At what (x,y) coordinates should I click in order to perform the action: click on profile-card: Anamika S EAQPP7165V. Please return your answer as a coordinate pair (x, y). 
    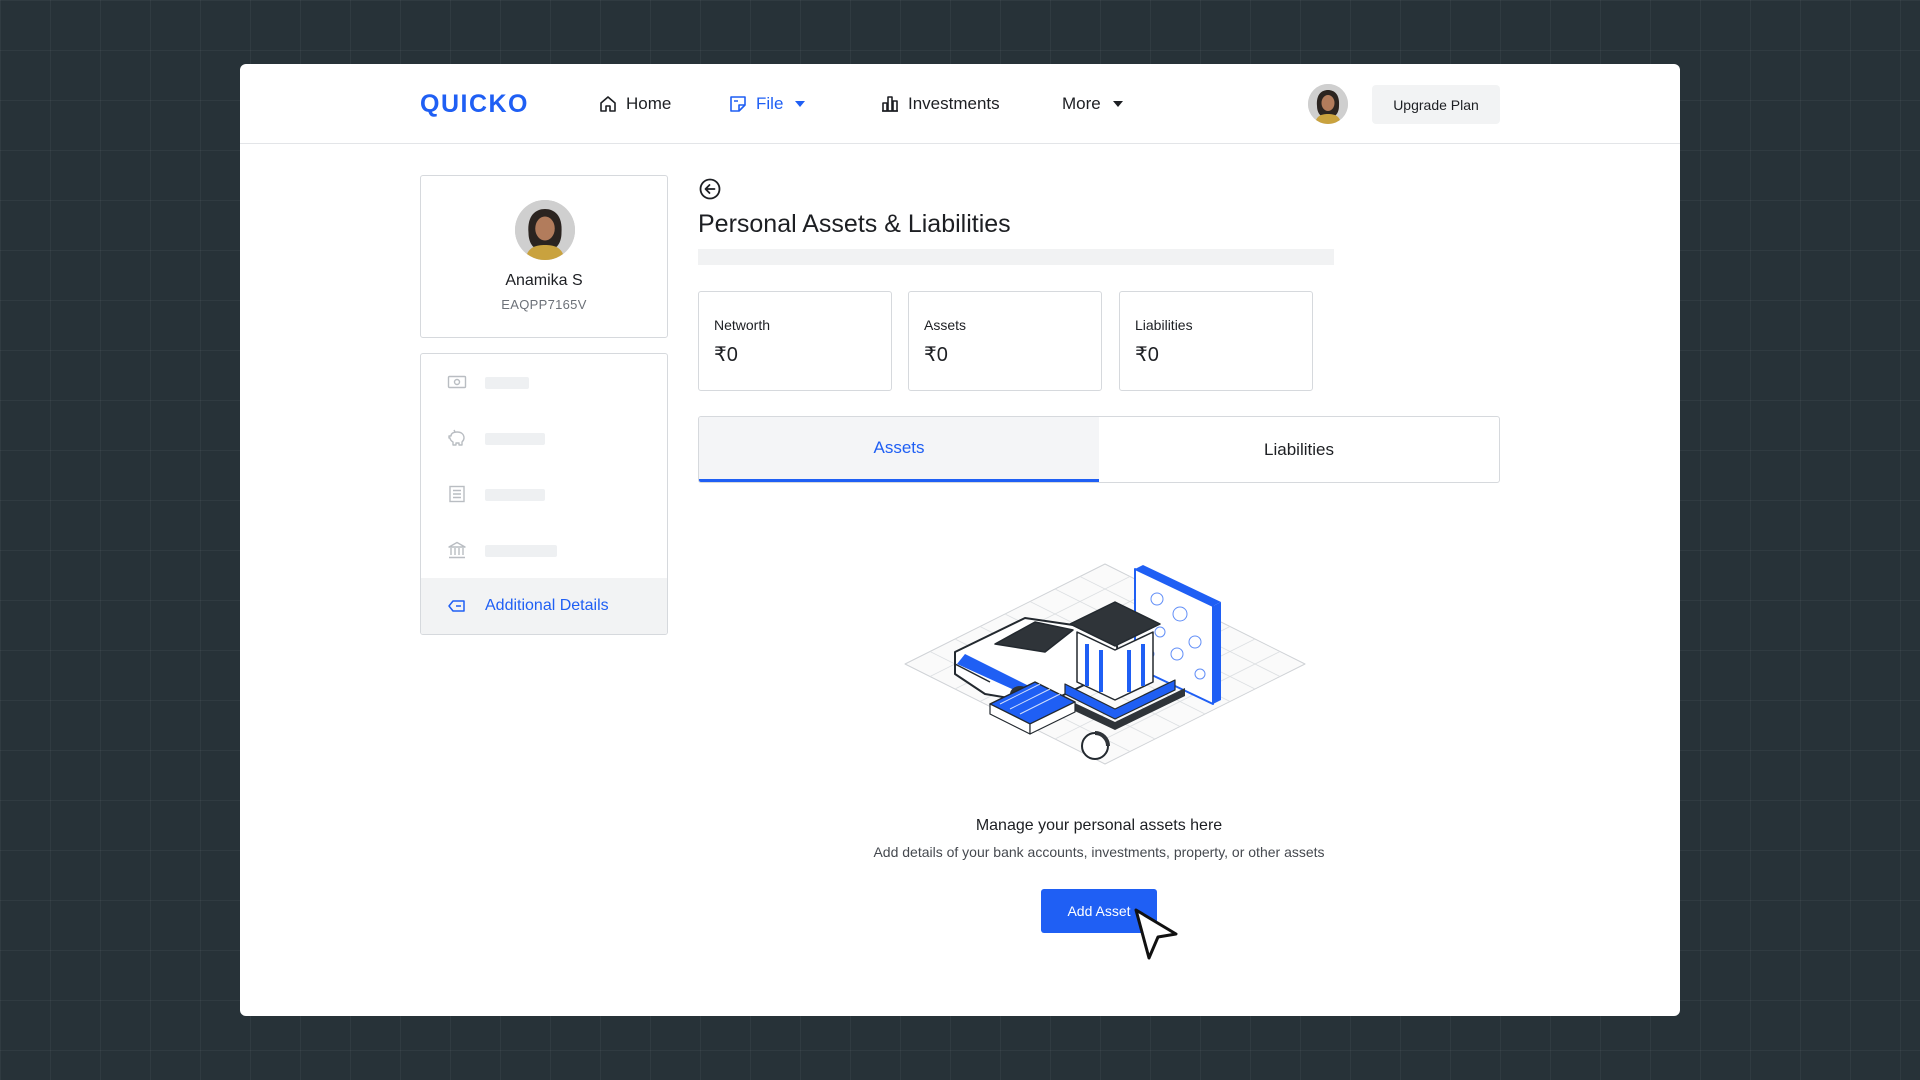
    Looking at the image, I should click on (544, 256).